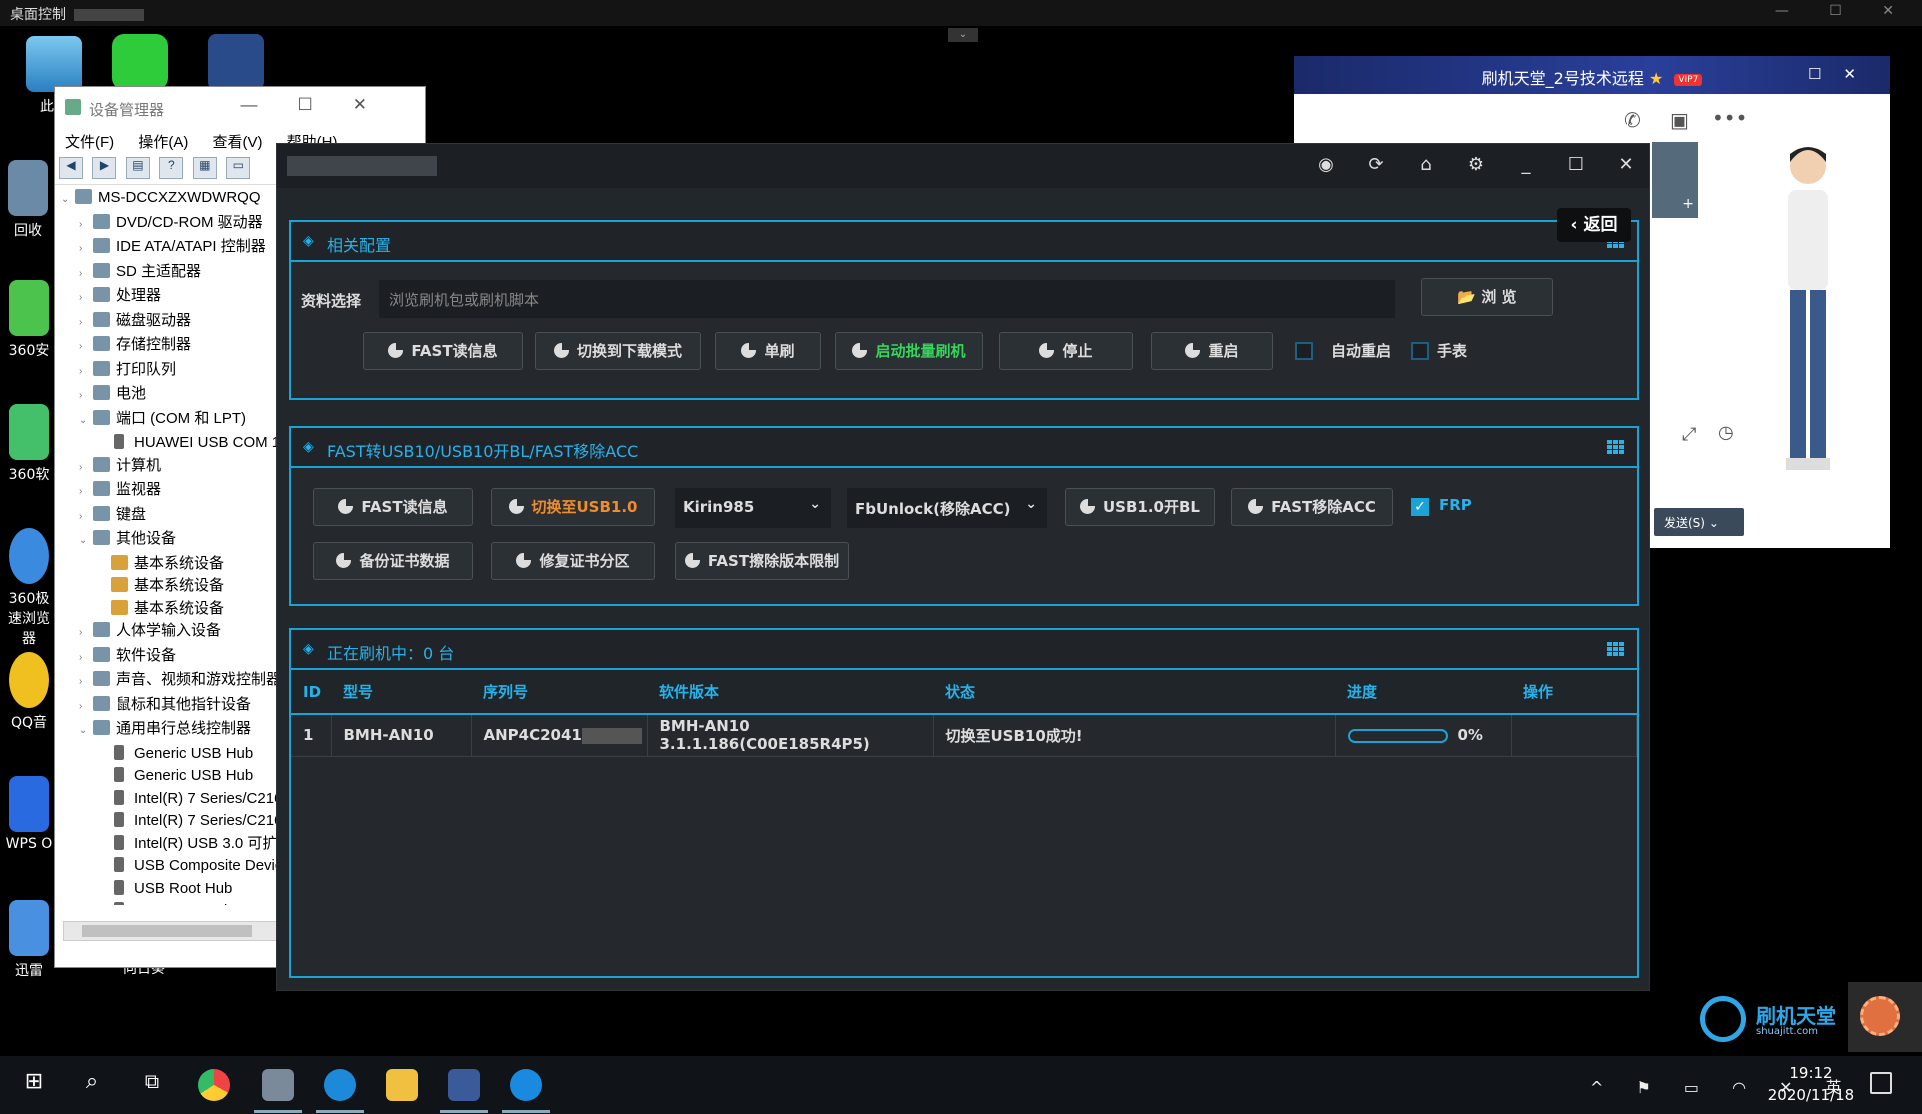  I want to click on remote-title: 桌面控制, so click(38, 15).